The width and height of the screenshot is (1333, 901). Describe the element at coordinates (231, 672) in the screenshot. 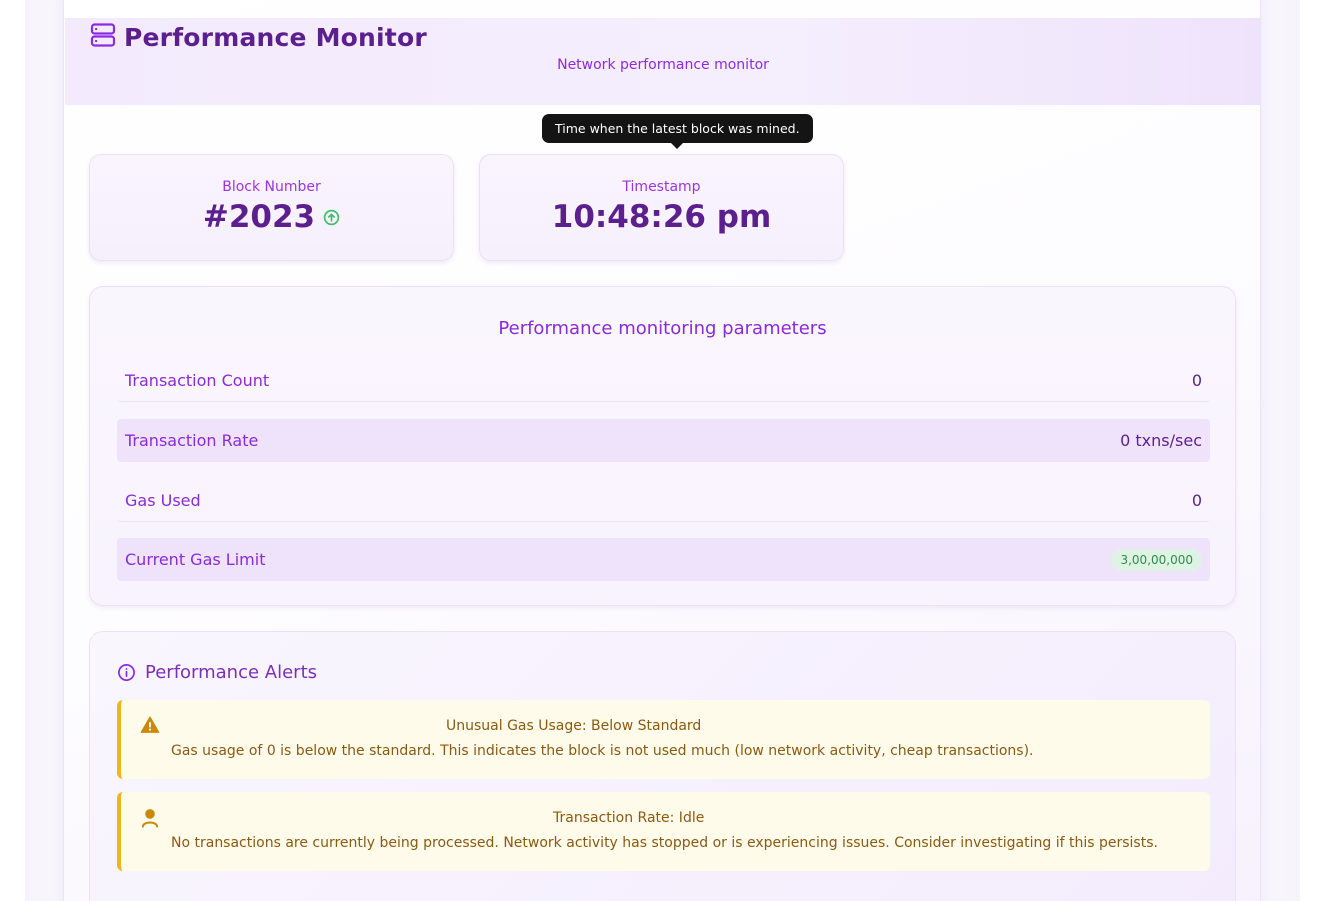

I see `alerts-title: Performance Alerts` at that location.